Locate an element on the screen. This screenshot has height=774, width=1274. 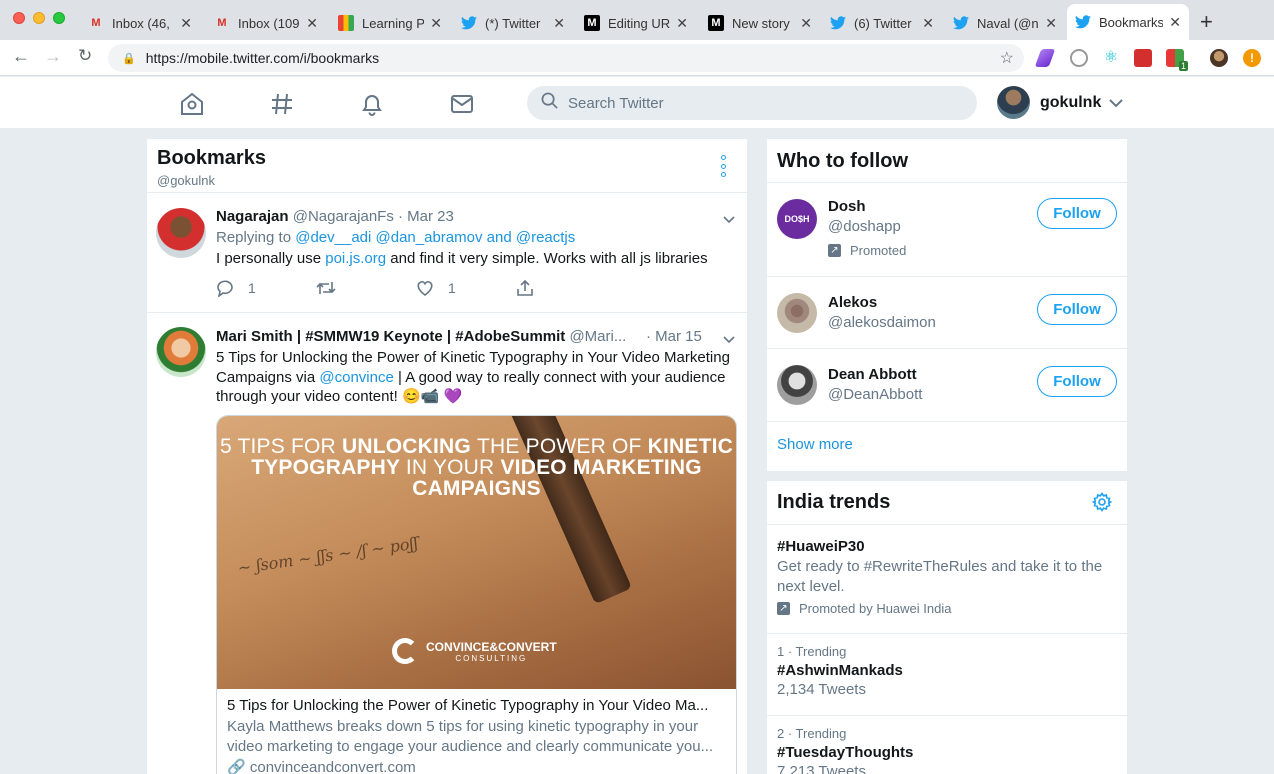
home-icon is located at coordinates (192, 104).